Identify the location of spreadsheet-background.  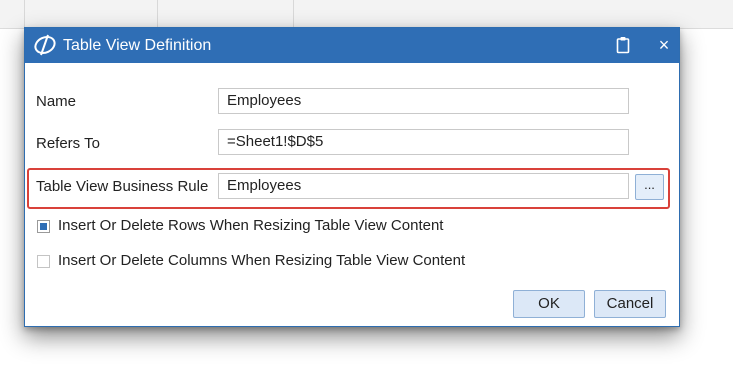
(366, 14).